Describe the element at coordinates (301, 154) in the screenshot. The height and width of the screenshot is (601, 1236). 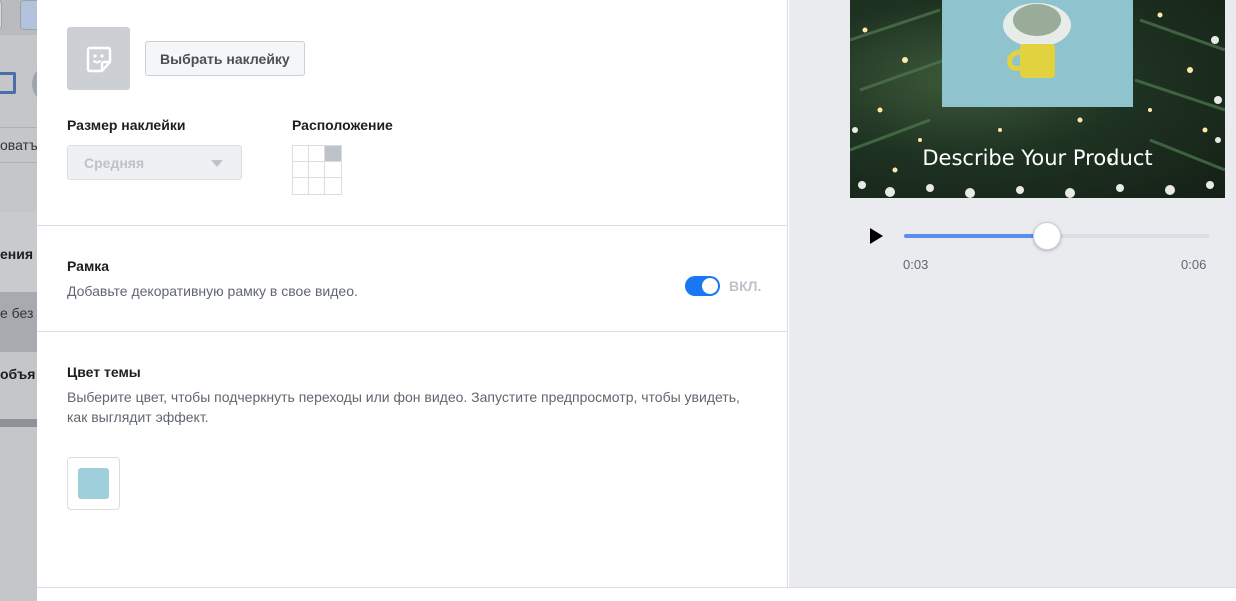
I see `position-cell-top-left` at that location.